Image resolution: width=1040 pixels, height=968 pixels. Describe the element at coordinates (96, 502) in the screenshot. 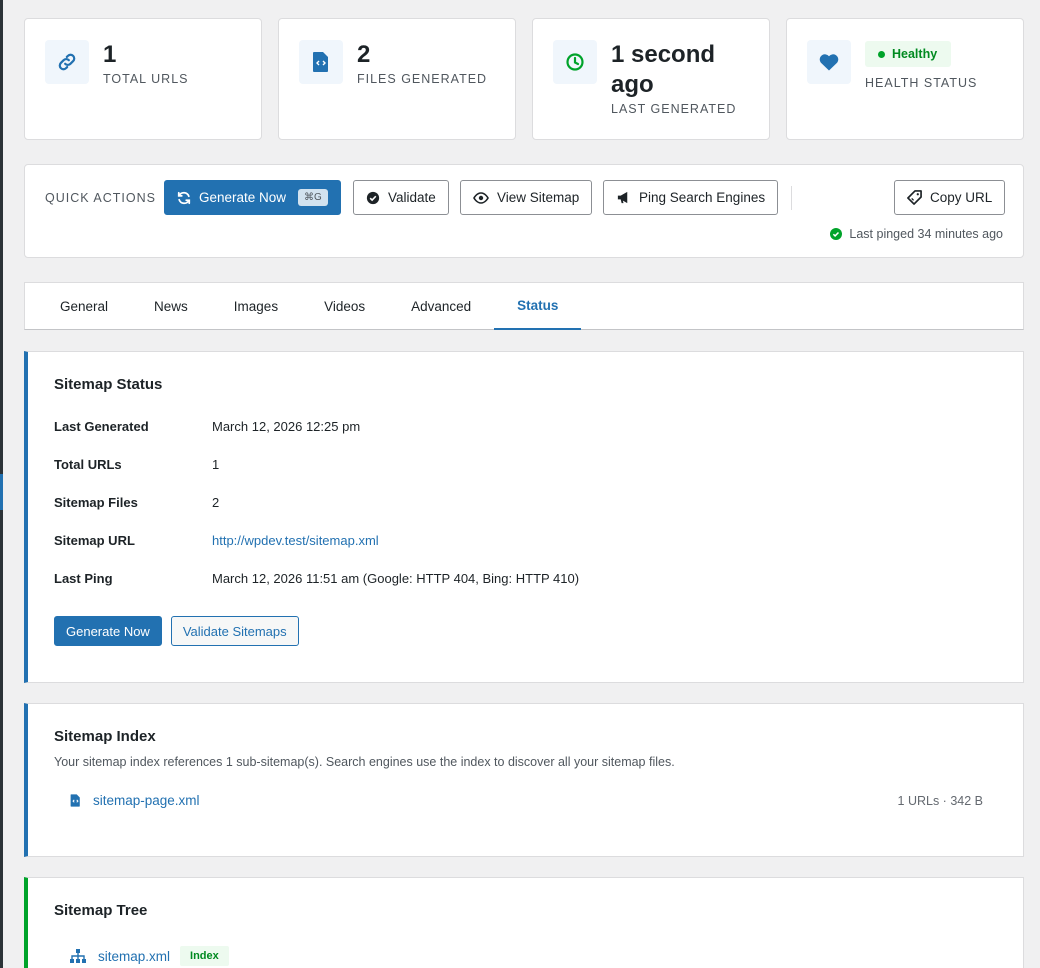

I see `status-key: Sitemap Files` at that location.